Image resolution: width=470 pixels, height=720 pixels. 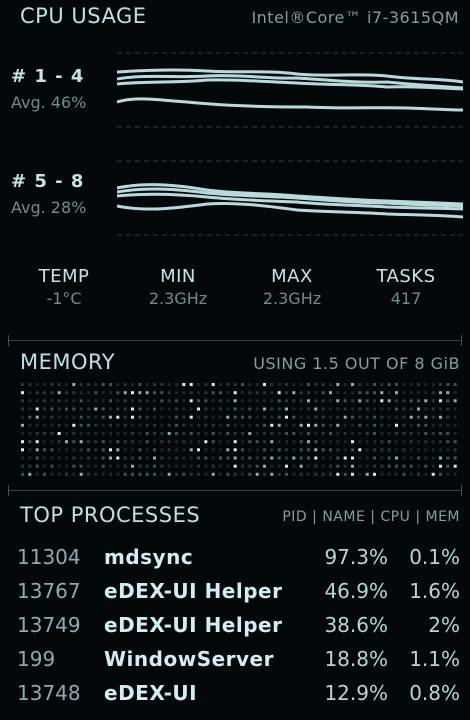 I want to click on process-row: 199 WindowServer 18.8% 1.1%, so click(x=235, y=664).